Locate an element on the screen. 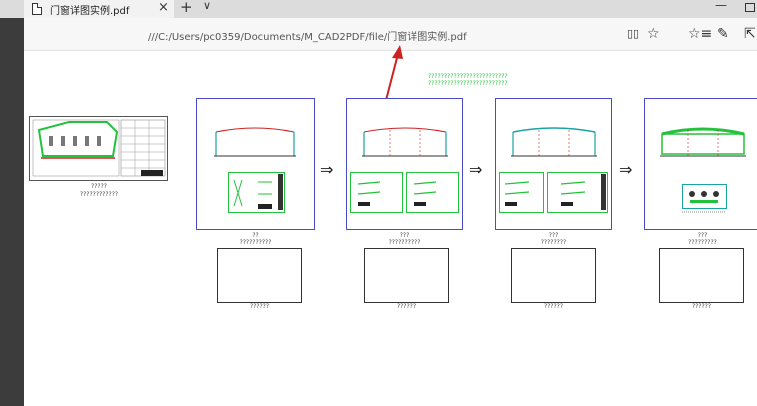  stage-subcaption: ???????? is located at coordinates (553, 242).